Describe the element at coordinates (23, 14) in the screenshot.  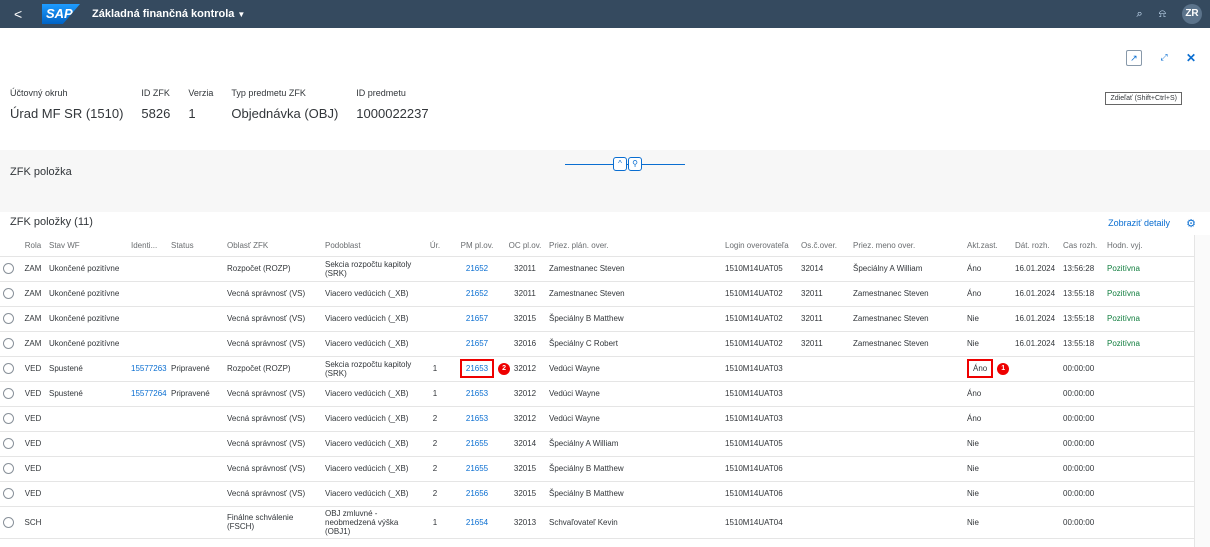
I see `back-icon: <` at that location.